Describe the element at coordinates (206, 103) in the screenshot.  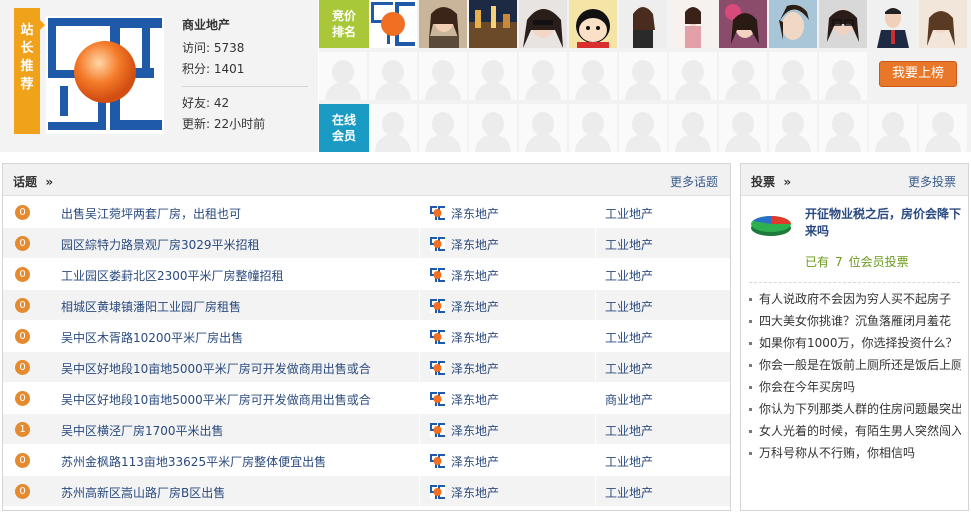
I see `friends-stat: 好友: 42` at that location.